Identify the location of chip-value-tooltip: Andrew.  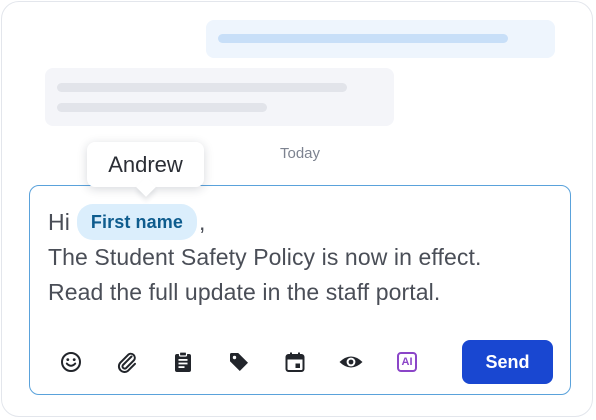
(145, 169).